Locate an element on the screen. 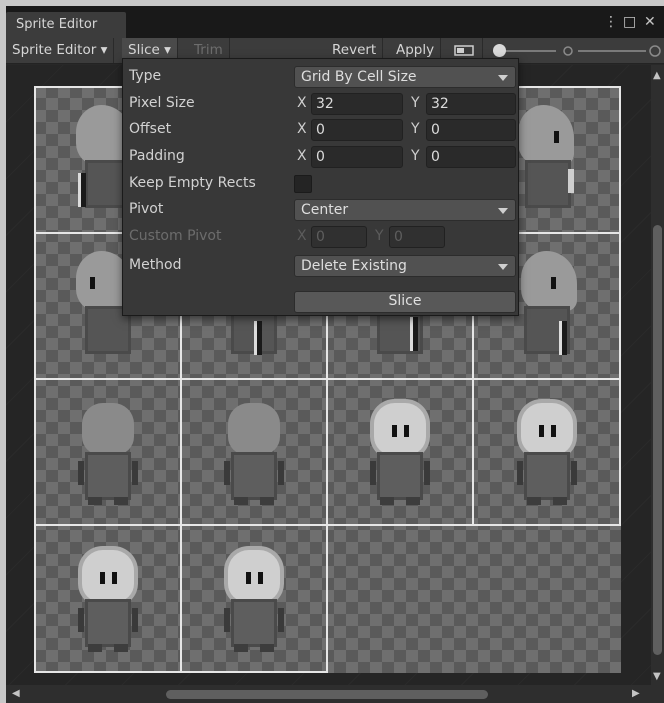 The image size is (664, 703). pivot-value: Center is located at coordinates (325, 210).